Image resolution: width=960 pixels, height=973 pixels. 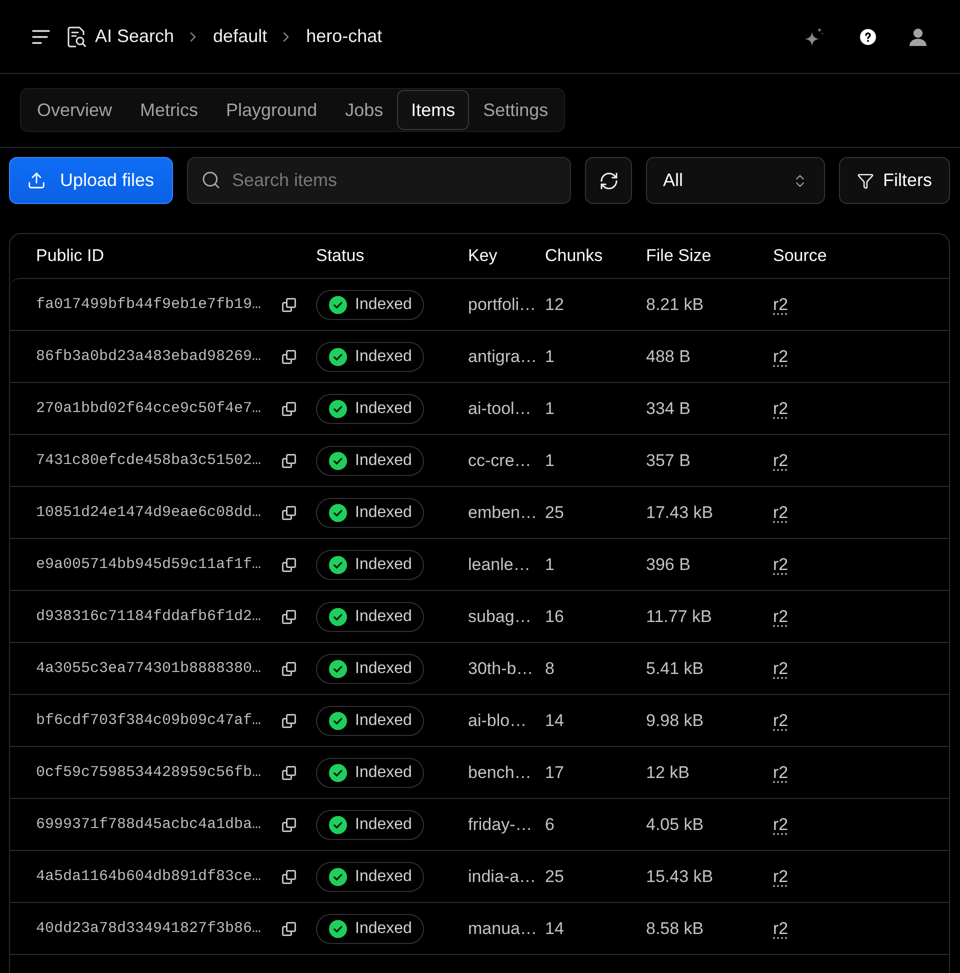 What do you see at coordinates (668, 460) in the screenshot?
I see `table-cell: 357 B` at bounding box center [668, 460].